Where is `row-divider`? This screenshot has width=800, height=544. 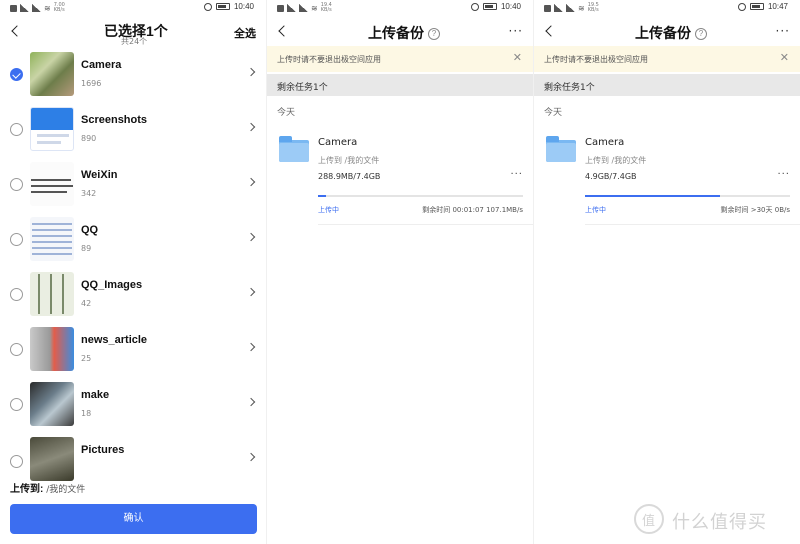 row-divider is located at coordinates (425, 224).